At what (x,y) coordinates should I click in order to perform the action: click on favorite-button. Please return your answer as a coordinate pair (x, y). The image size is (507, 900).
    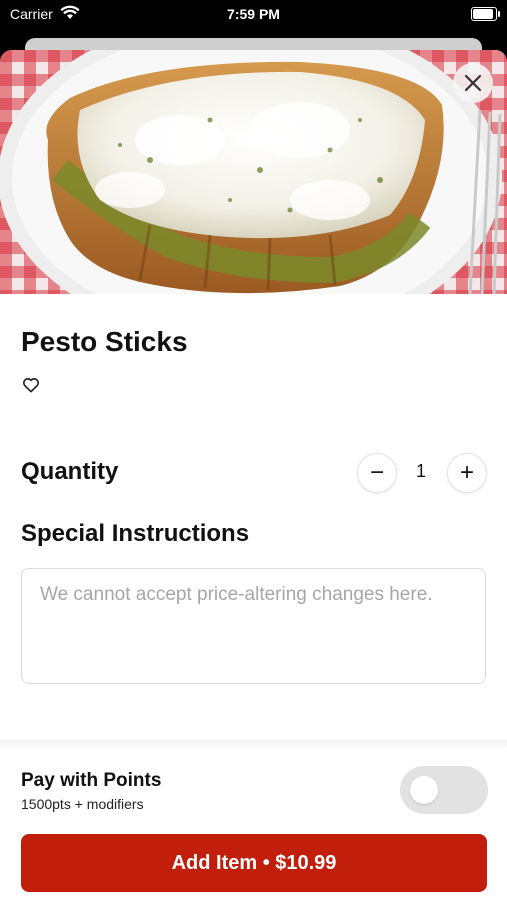
    Looking at the image, I should click on (31, 385).